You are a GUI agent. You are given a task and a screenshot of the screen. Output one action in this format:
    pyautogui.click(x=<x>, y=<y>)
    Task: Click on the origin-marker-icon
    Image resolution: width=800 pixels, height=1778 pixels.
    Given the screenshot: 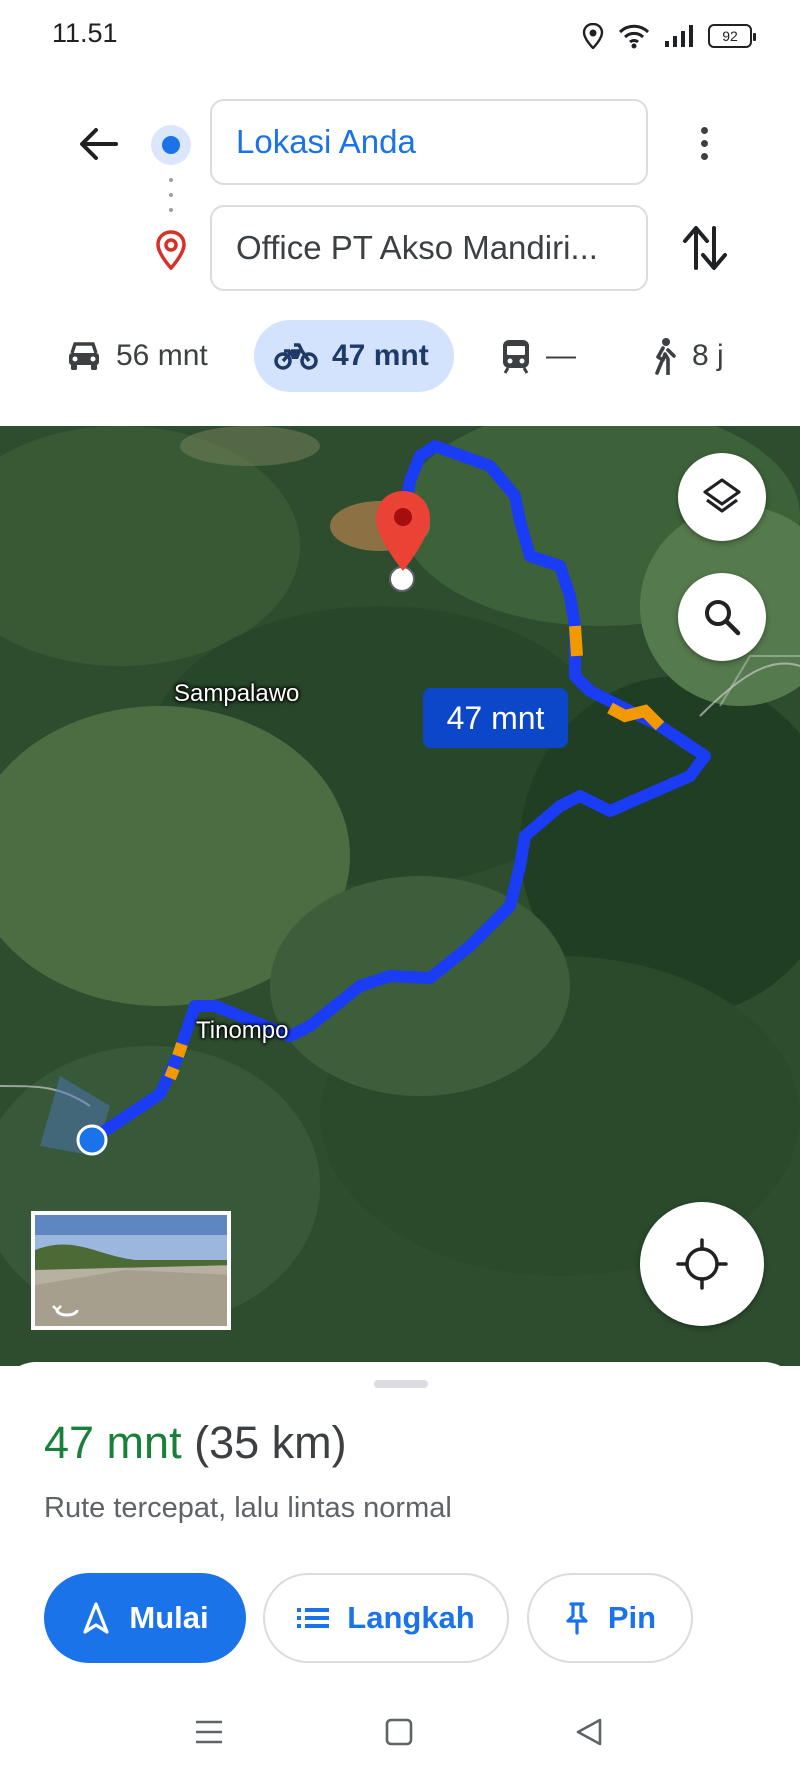 What is the action you would take?
    pyautogui.click(x=171, y=145)
    